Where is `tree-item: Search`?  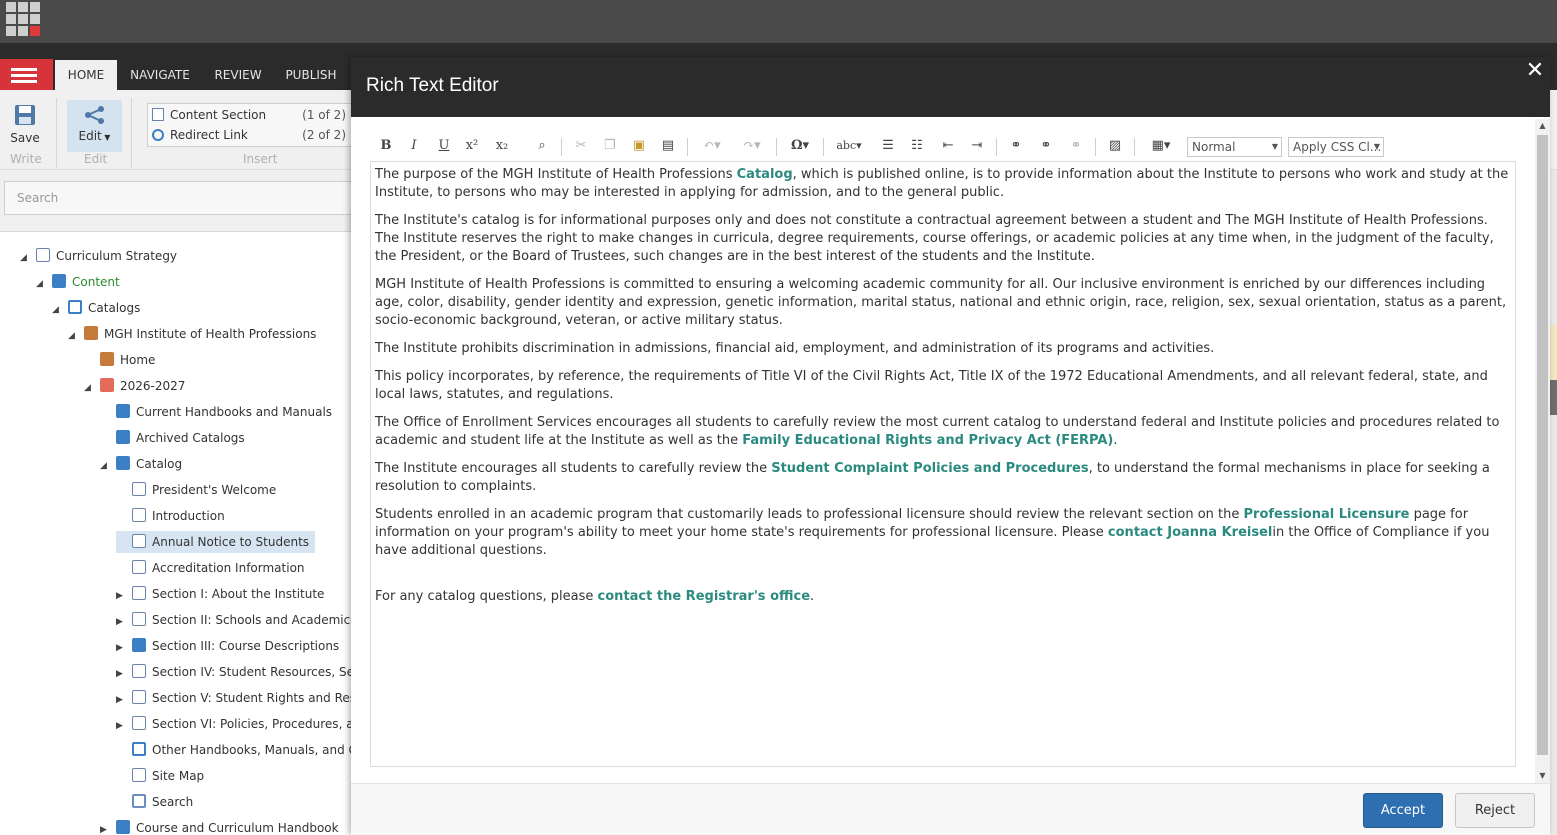
tree-item: Search is located at coordinates (154, 802).